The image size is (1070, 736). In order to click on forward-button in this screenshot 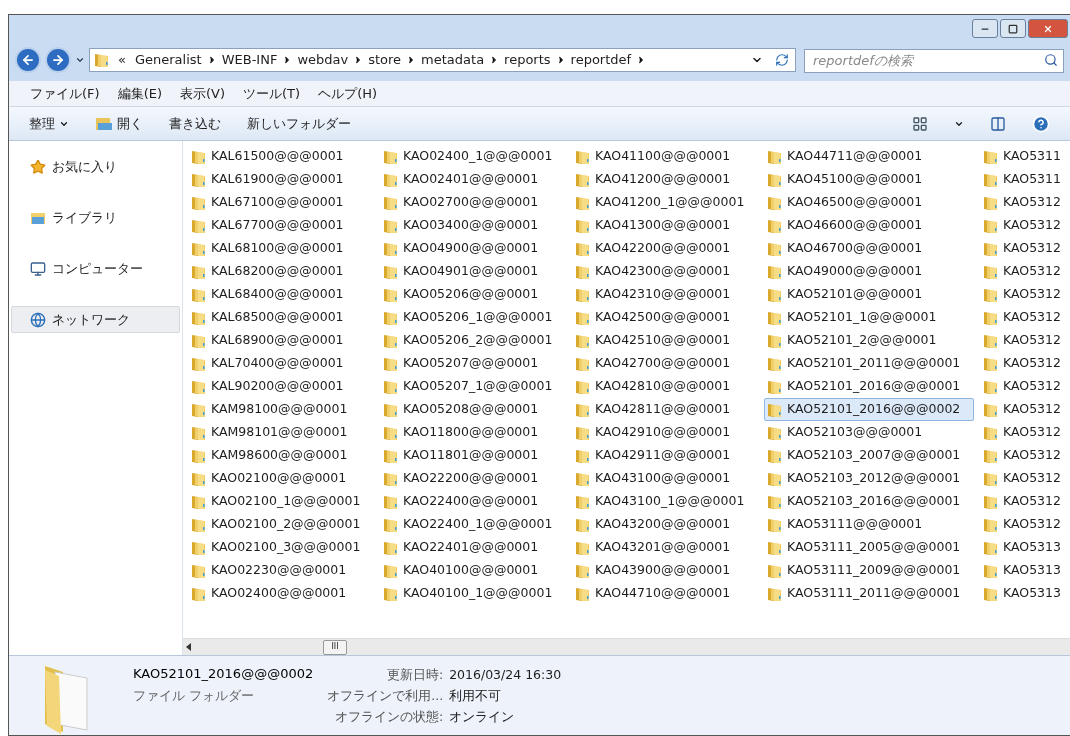, I will do `click(58, 60)`.